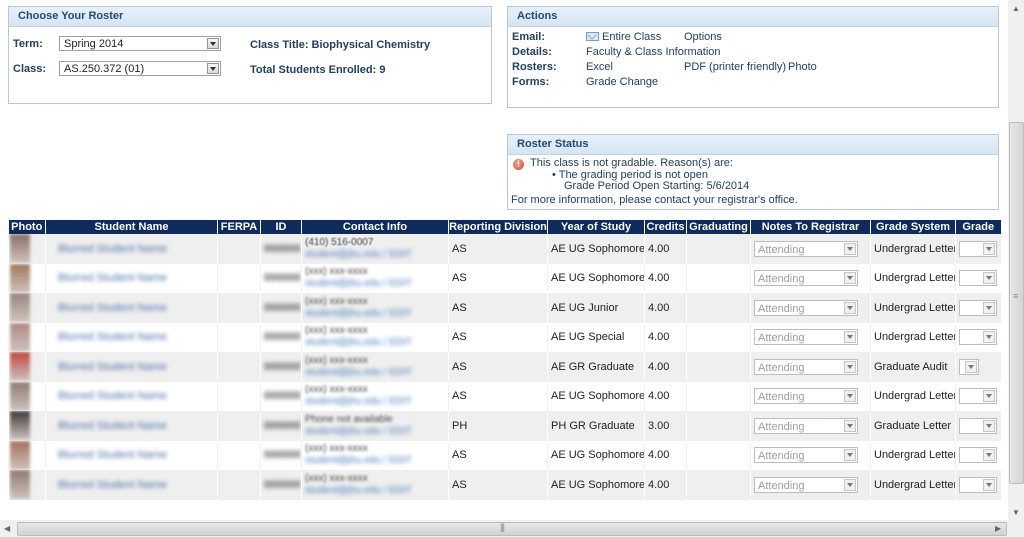 The height and width of the screenshot is (537, 1024). What do you see at coordinates (1016, 512) in the screenshot?
I see `scroll-down-arrow-icon: ▼` at bounding box center [1016, 512].